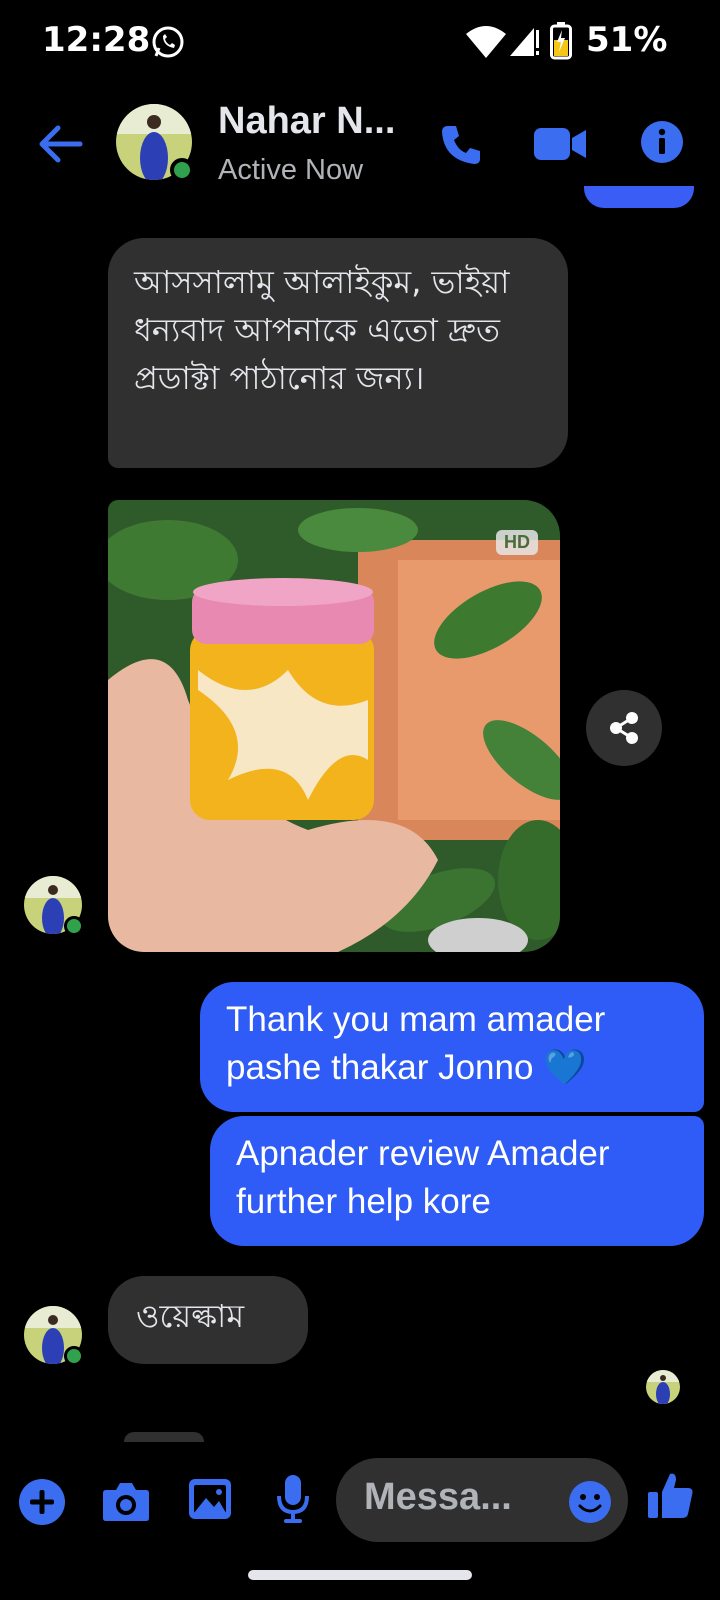 Image resolution: width=720 pixels, height=1600 pixels. I want to click on previous-message-edge, so click(639, 197).